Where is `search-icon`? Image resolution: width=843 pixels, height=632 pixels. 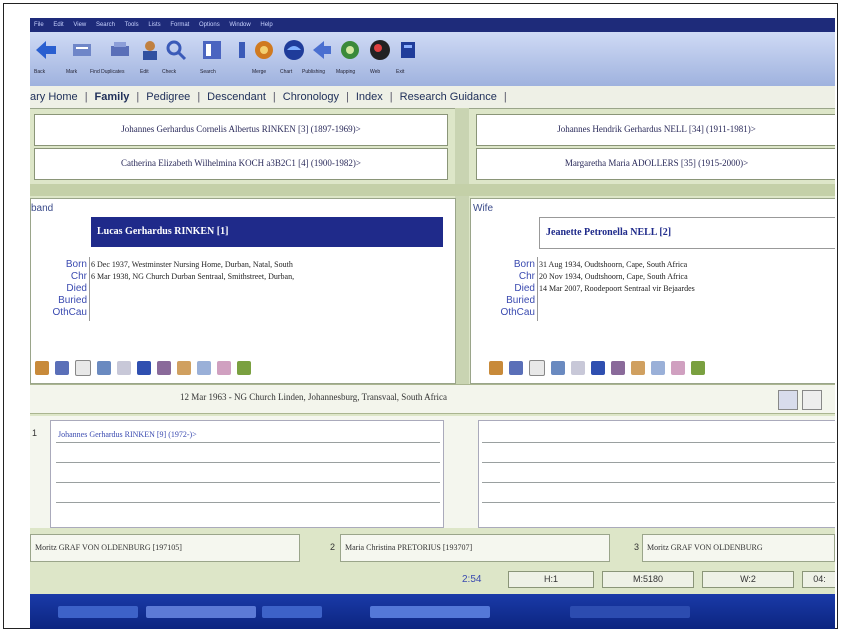
search-icon is located at coordinates (176, 50).